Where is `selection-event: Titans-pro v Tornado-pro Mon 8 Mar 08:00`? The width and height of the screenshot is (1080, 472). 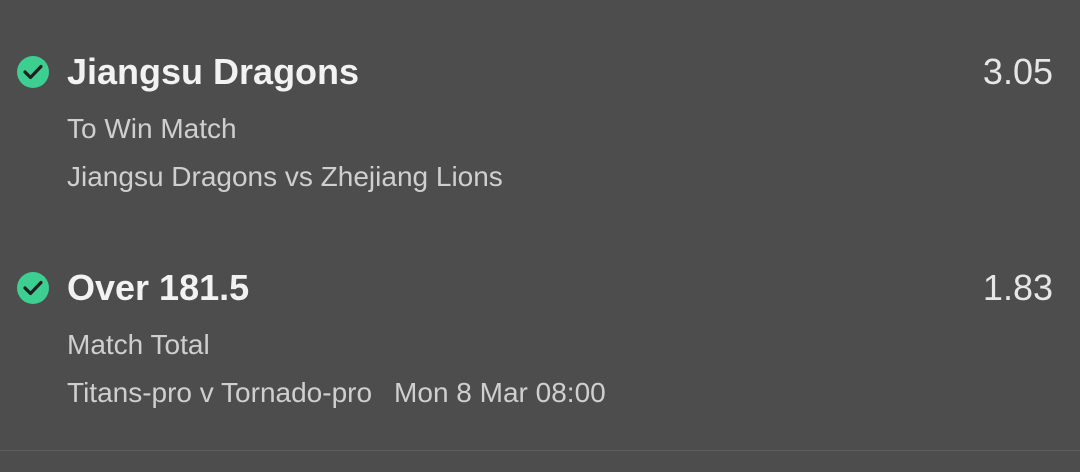 selection-event: Titans-pro v Tornado-pro Mon 8 Mar 08:00 is located at coordinates (336, 393).